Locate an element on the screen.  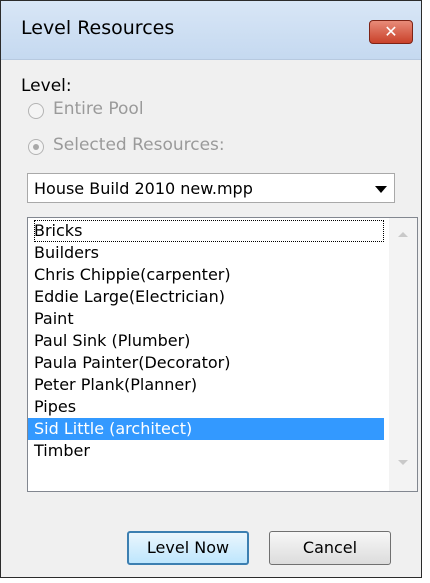
list-item: Peter Plank(Planner) is located at coordinates (209, 385).